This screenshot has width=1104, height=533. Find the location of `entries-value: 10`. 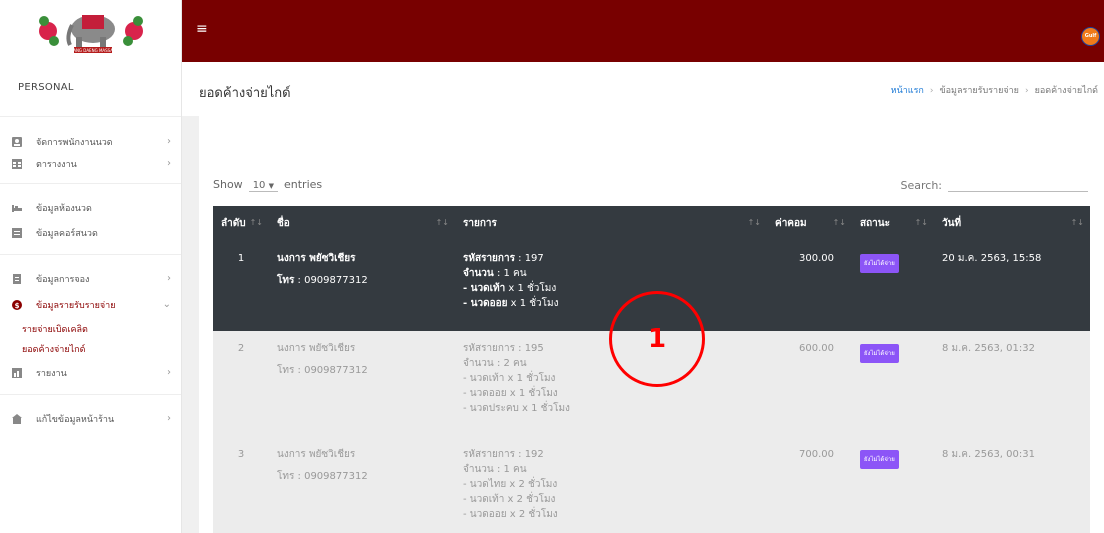

entries-value: 10 is located at coordinates (259, 185).